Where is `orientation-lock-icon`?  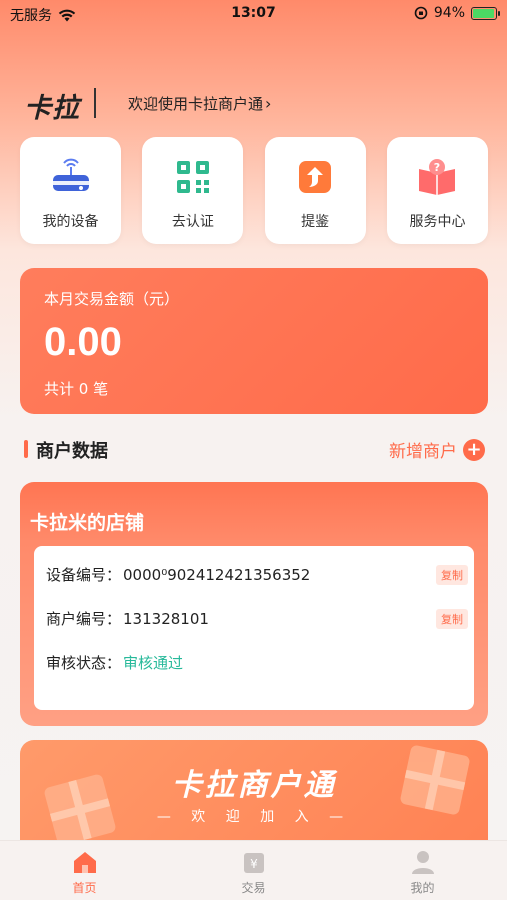 orientation-lock-icon is located at coordinates (421, 13).